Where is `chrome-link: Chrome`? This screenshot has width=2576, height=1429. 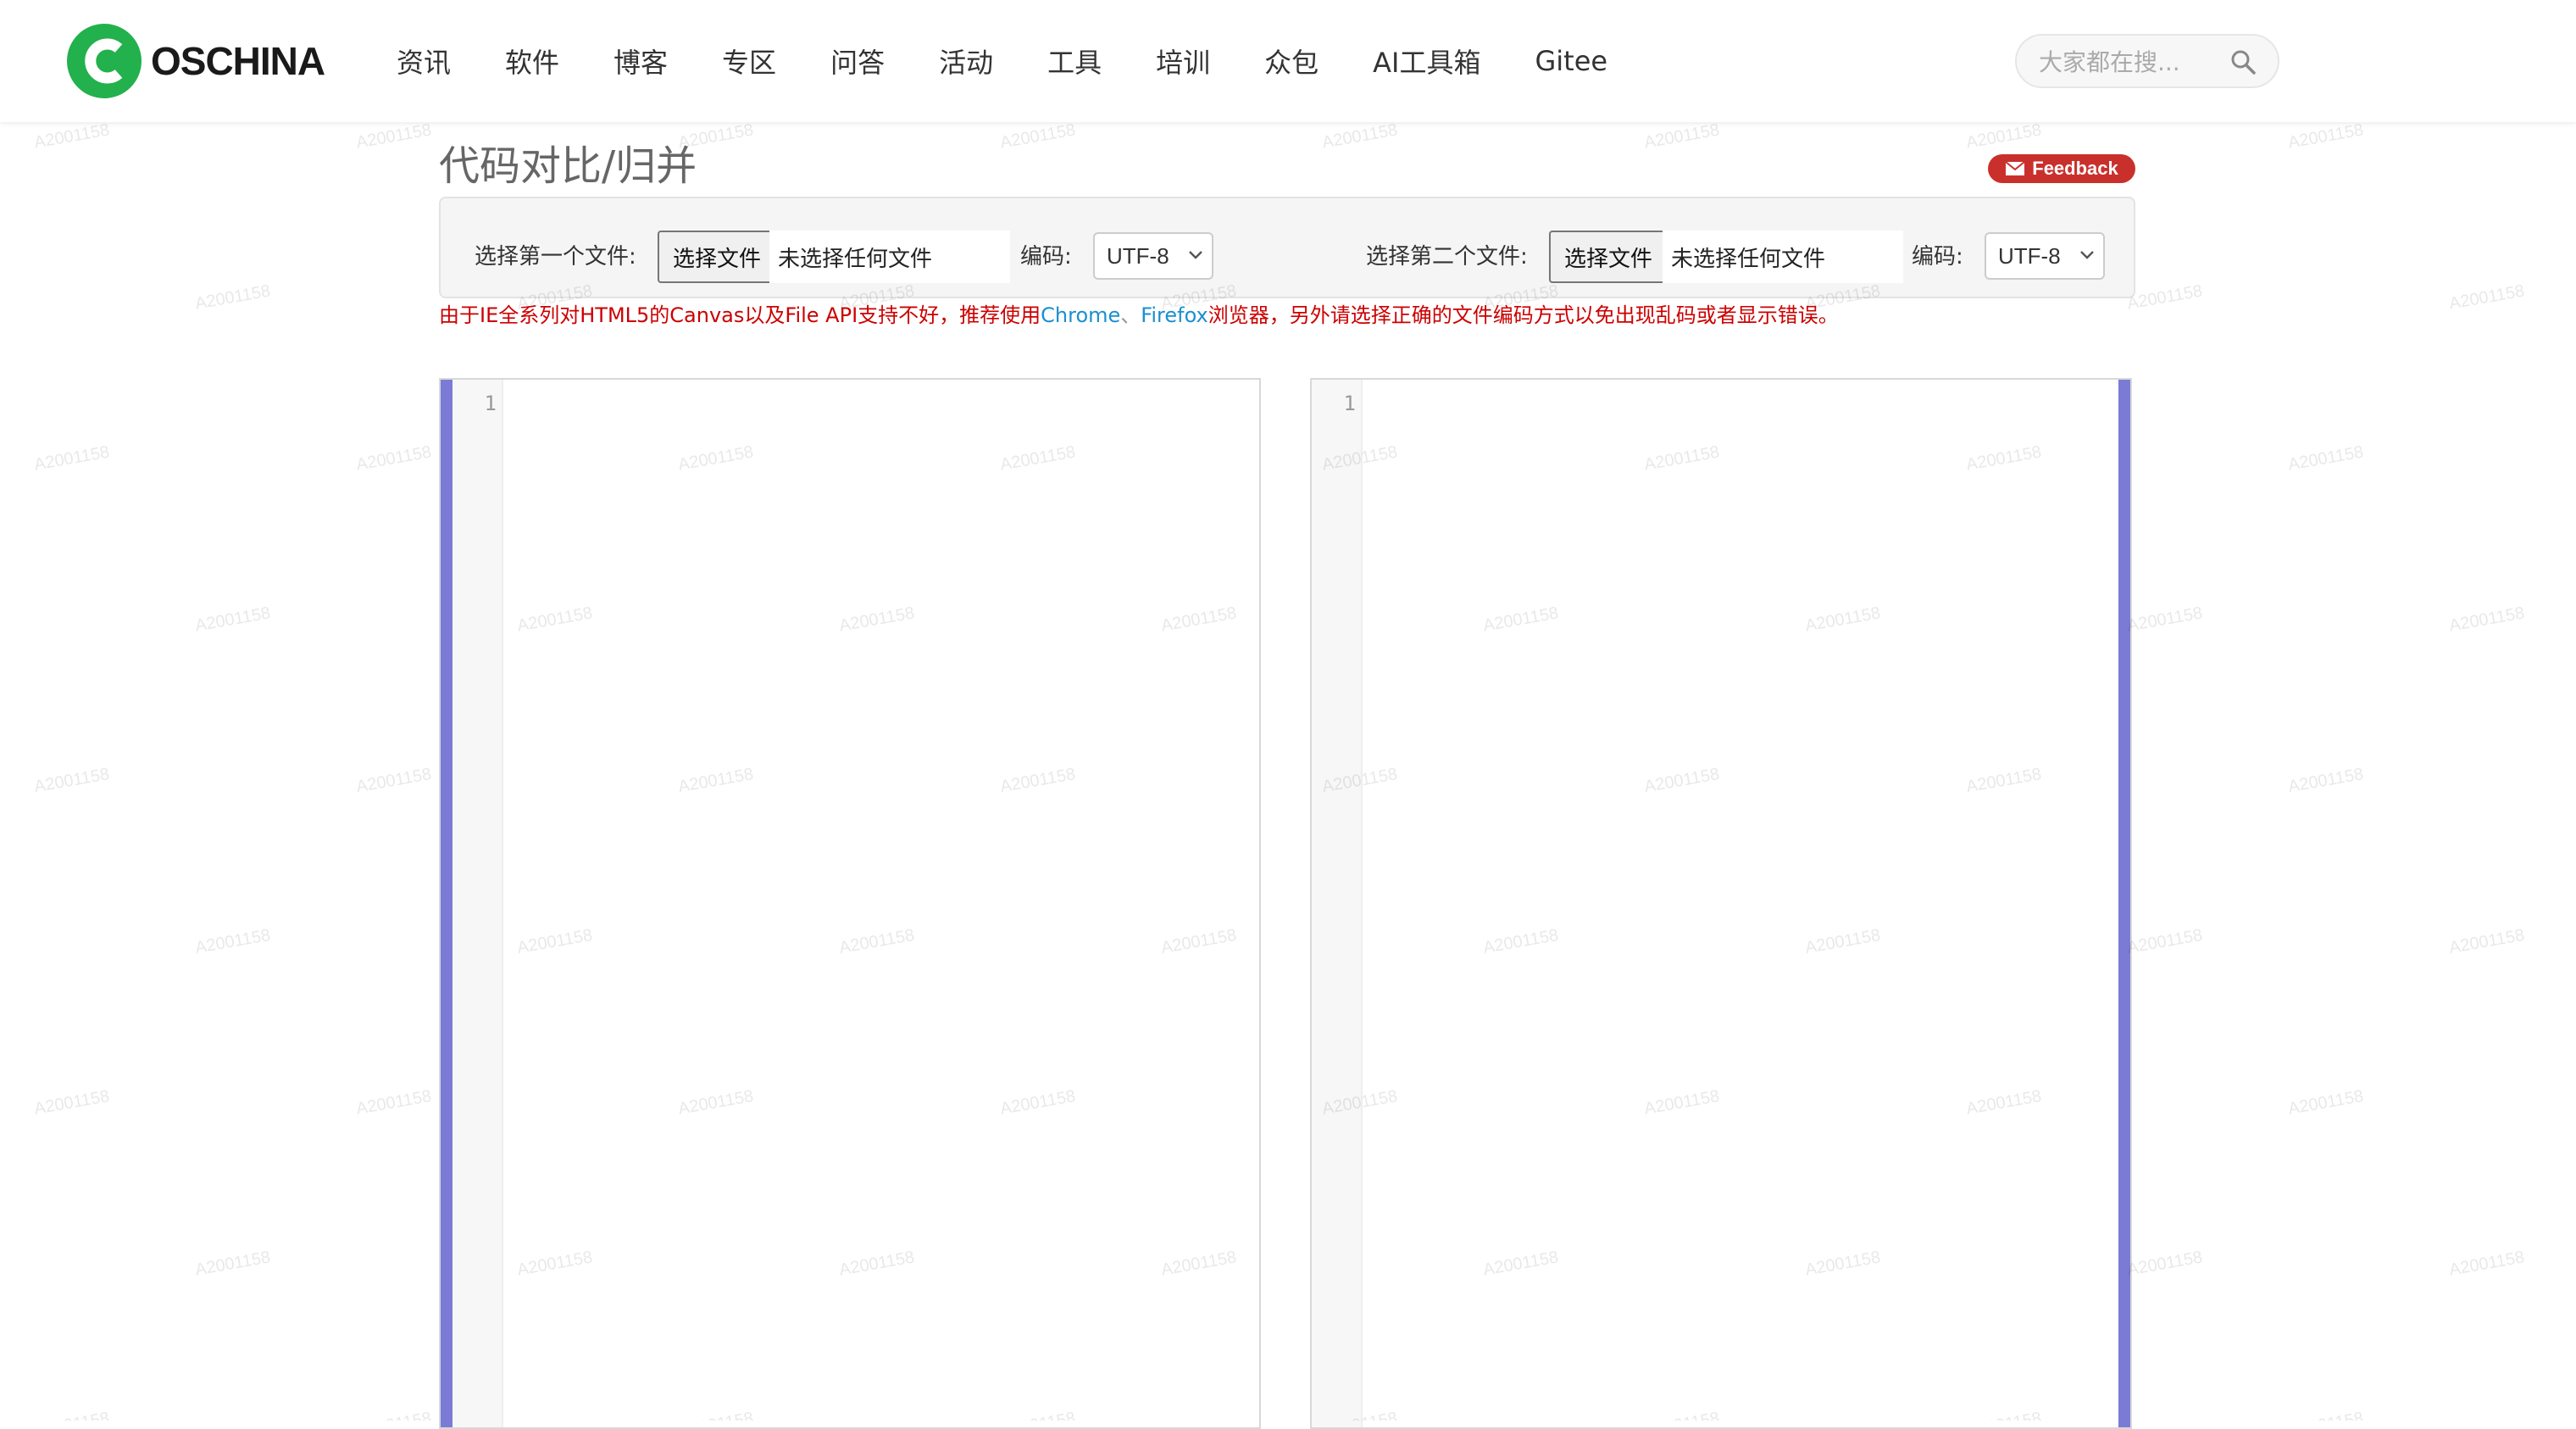 chrome-link: Chrome is located at coordinates (1080, 315).